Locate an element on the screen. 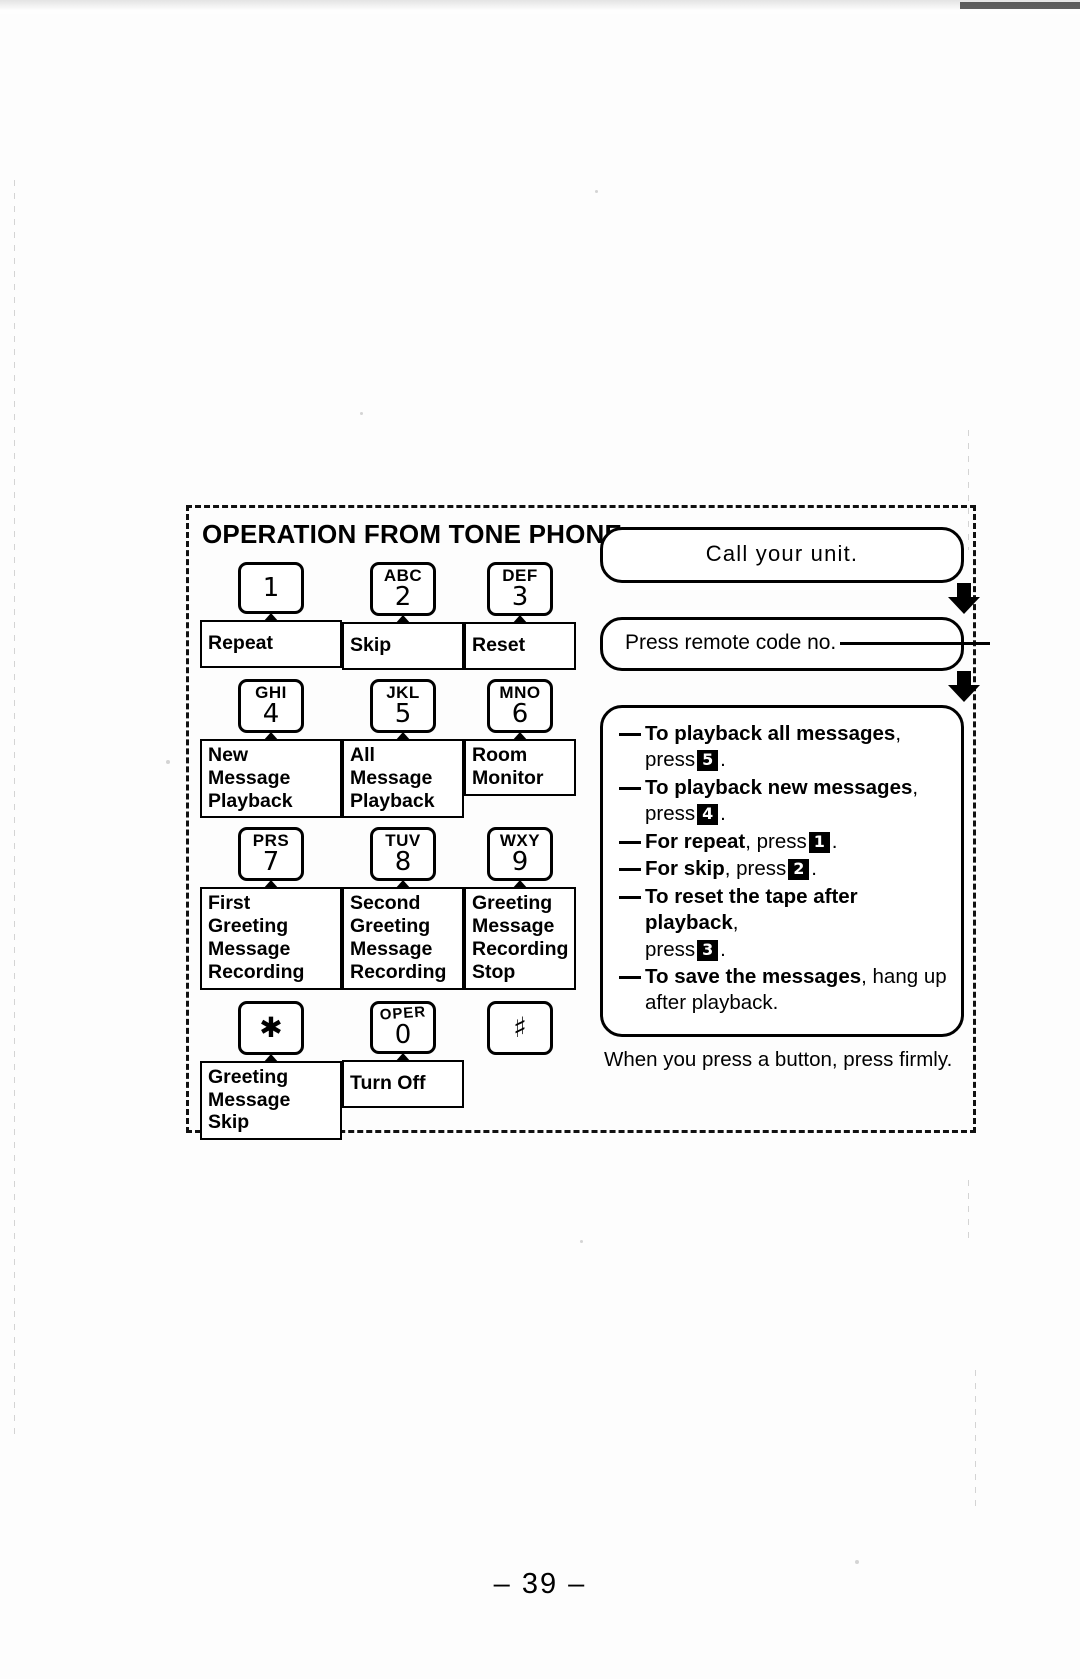  key-cell-4: GHI 4 New Message Playback is located at coordinates (271, 749).